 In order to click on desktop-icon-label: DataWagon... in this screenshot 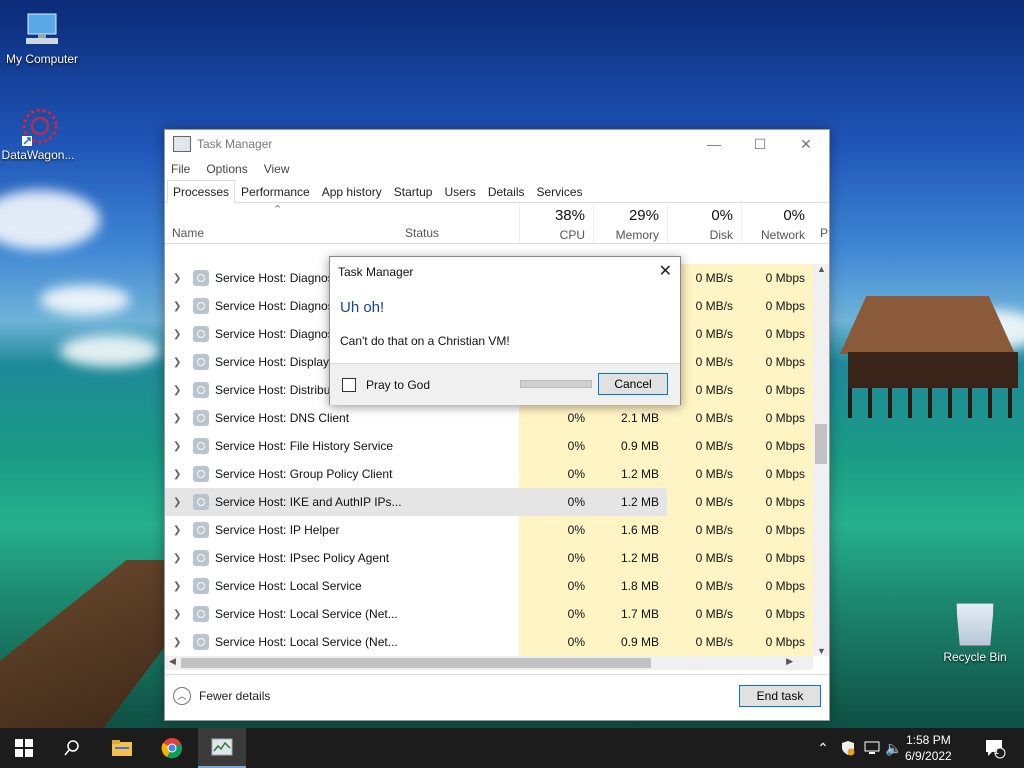, I will do `click(38, 155)`.